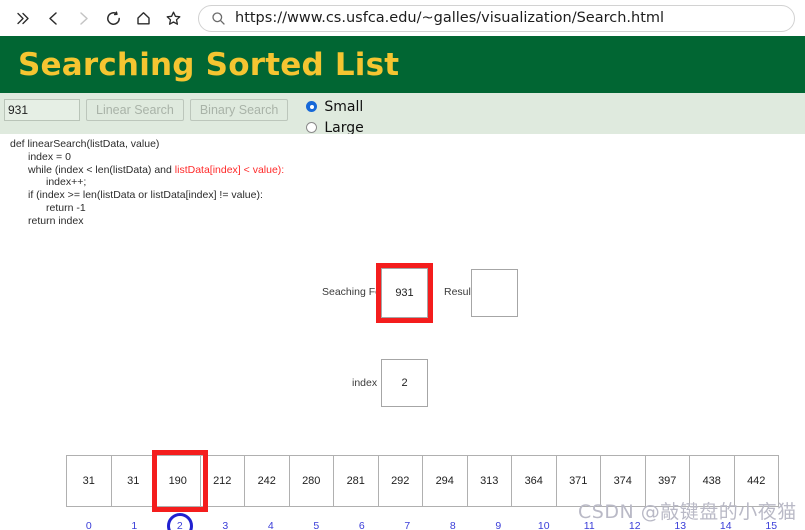 This screenshot has height=530, width=805. I want to click on array-value-cell: 294, so click(445, 481).